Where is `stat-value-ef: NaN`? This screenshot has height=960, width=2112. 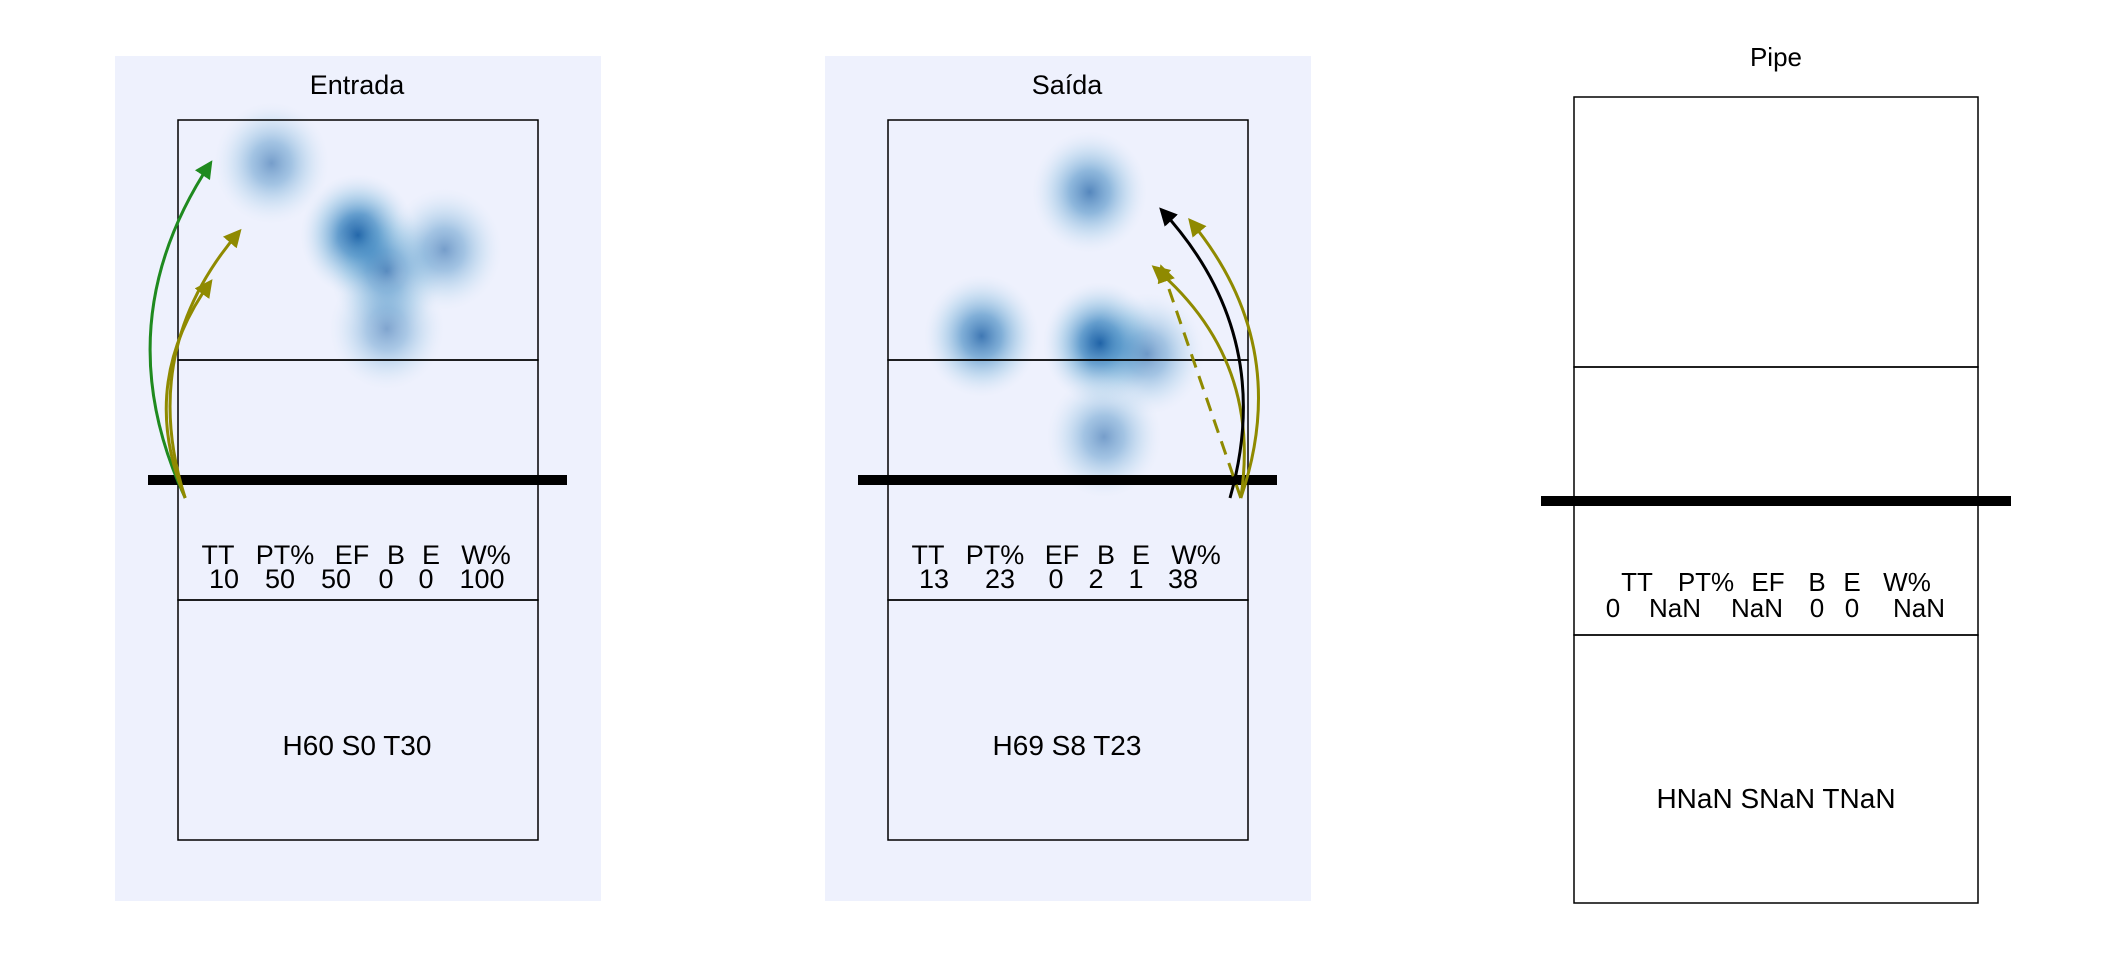 stat-value-ef: NaN is located at coordinates (1757, 608).